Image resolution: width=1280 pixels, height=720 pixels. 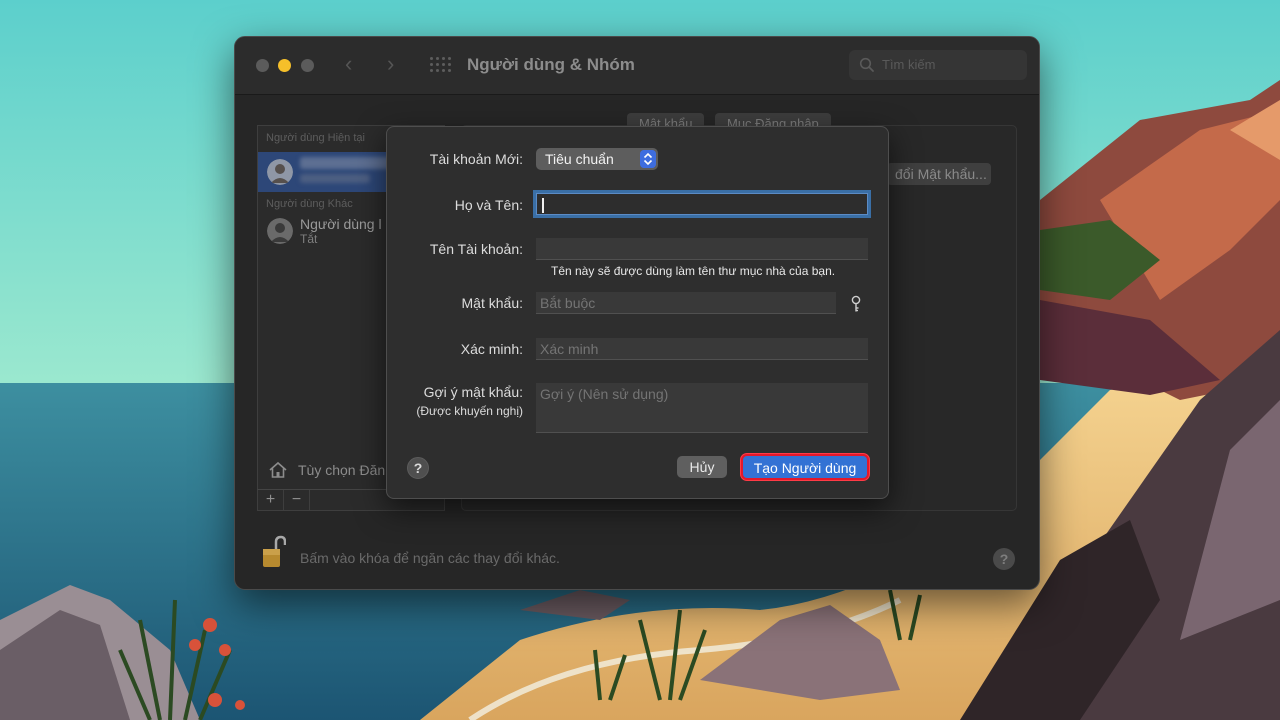 What do you see at coordinates (866, 64) in the screenshot?
I see `search-icon` at bounding box center [866, 64].